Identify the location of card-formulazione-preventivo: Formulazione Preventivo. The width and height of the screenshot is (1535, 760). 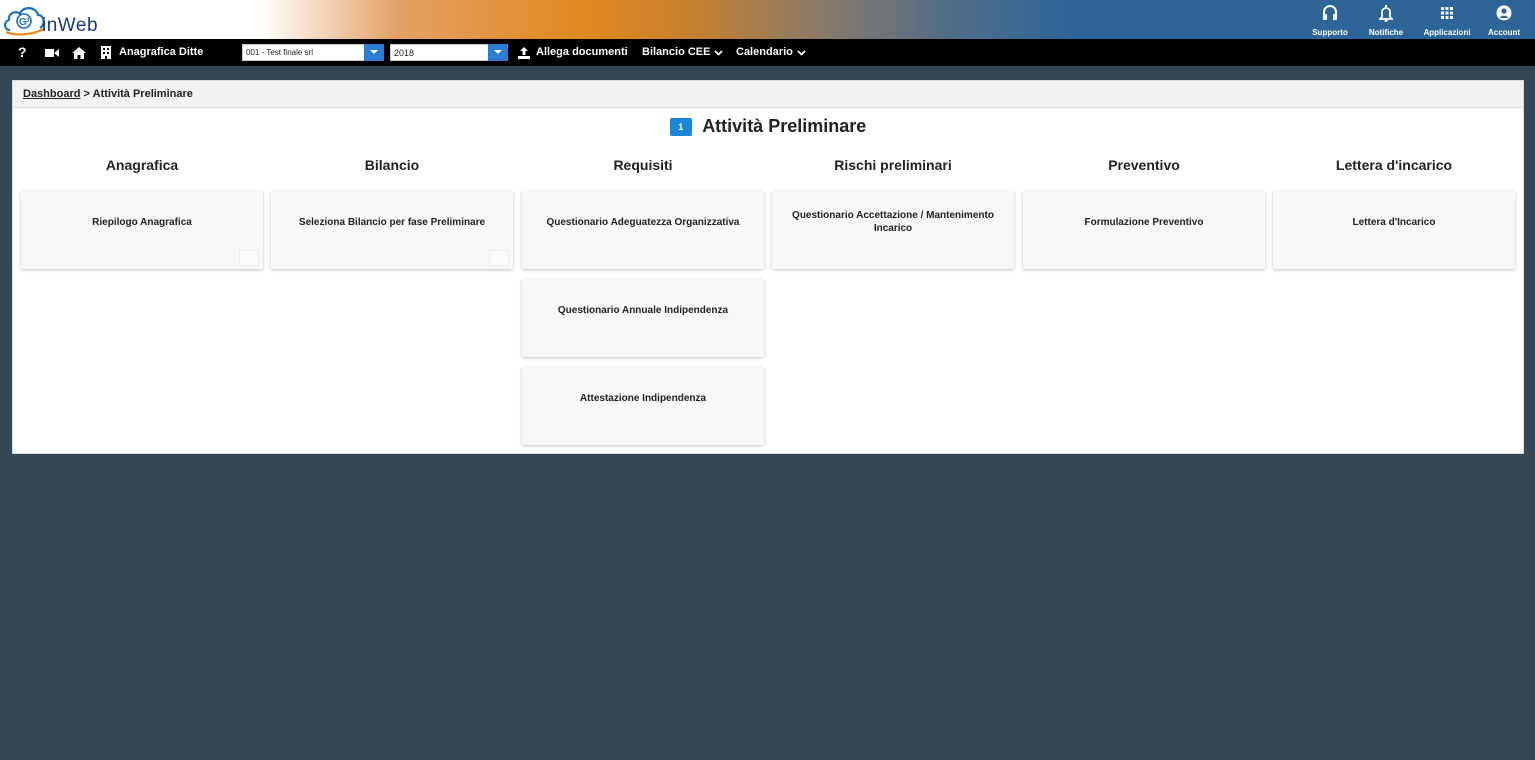
(1144, 230).